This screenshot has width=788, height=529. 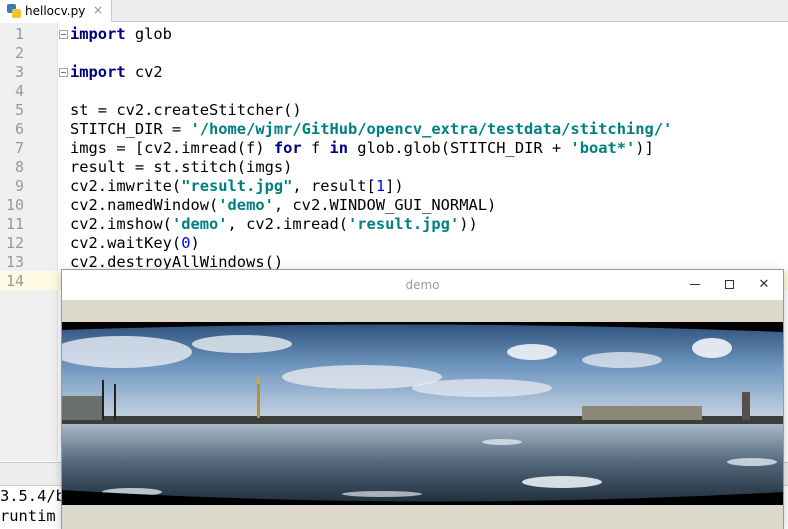 I want to click on code-line: cv2.imwrite("result.jpg", result[1]), so click(x=237, y=186).